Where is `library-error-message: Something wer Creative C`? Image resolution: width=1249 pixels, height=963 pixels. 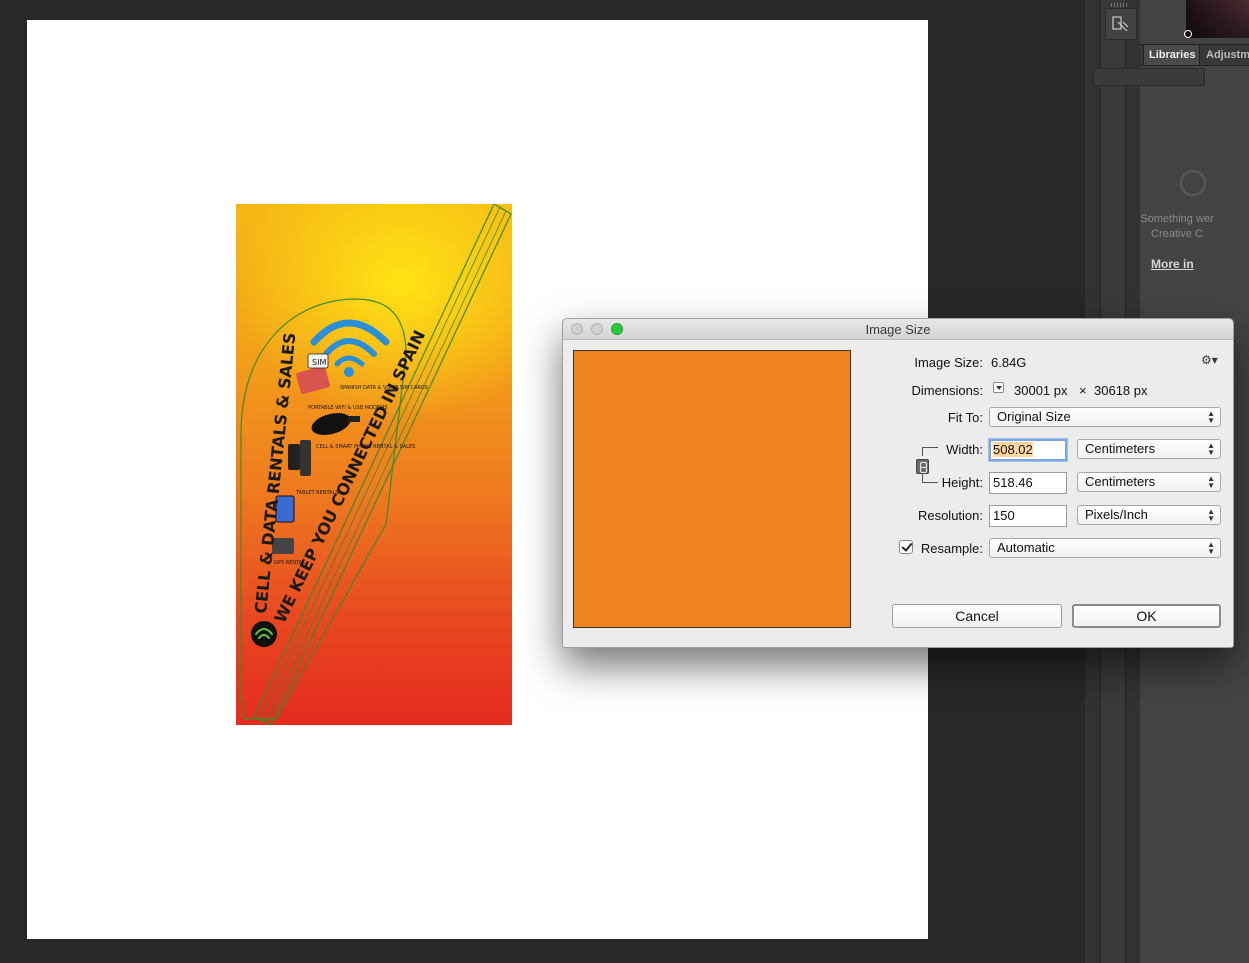 library-error-message: Something wer Creative C is located at coordinates (1177, 227).